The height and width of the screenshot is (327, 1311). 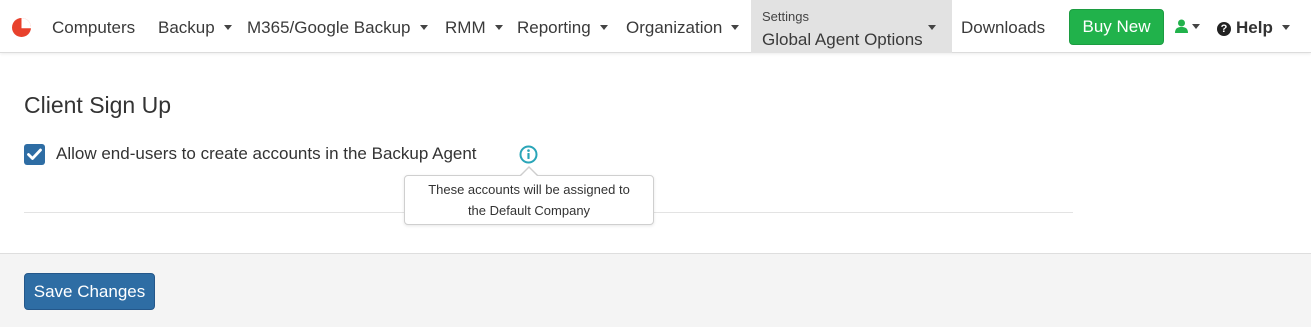 I want to click on buy-new-button: Buy New, so click(x=1116, y=27).